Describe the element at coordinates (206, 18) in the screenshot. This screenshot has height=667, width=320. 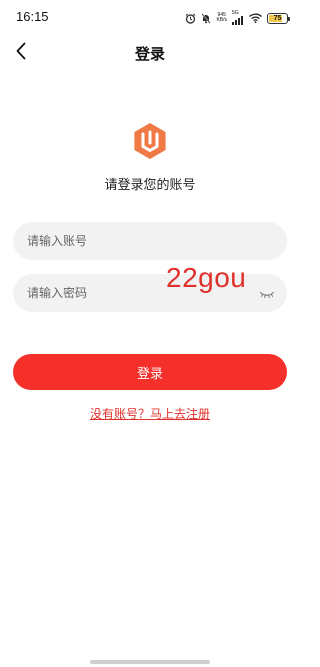
I see `mute-icon` at that location.